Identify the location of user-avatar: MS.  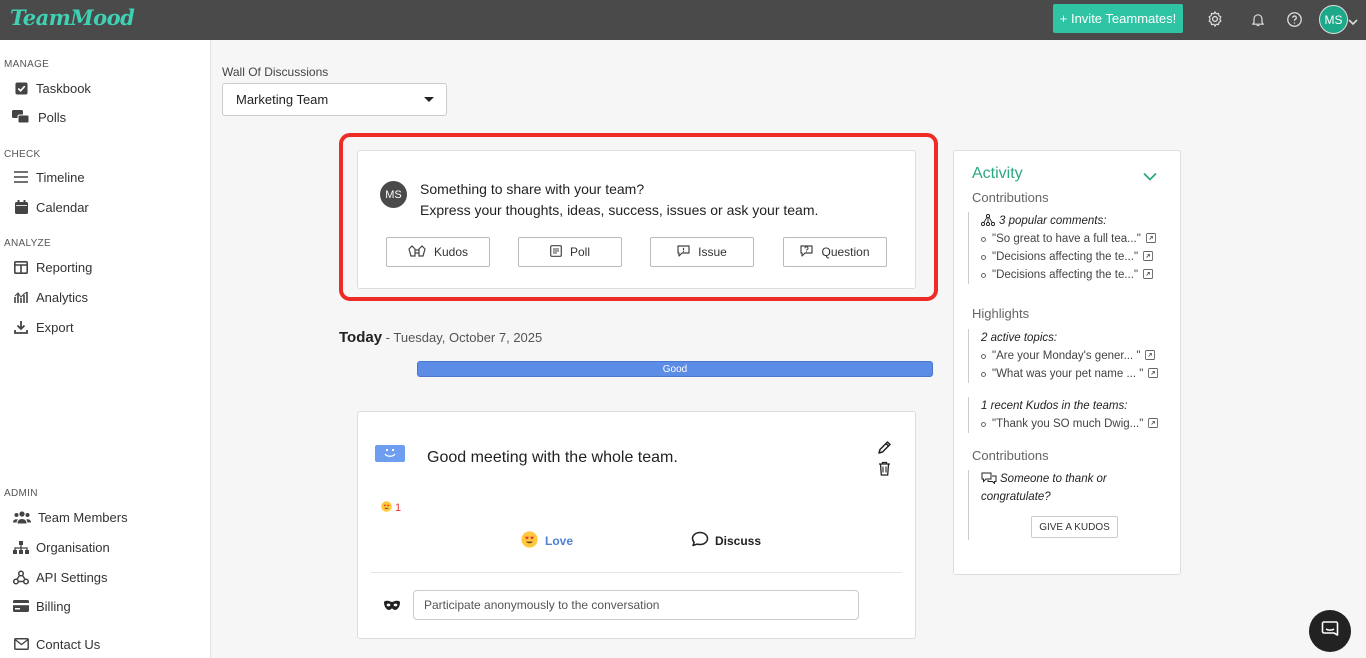
(1333, 19).